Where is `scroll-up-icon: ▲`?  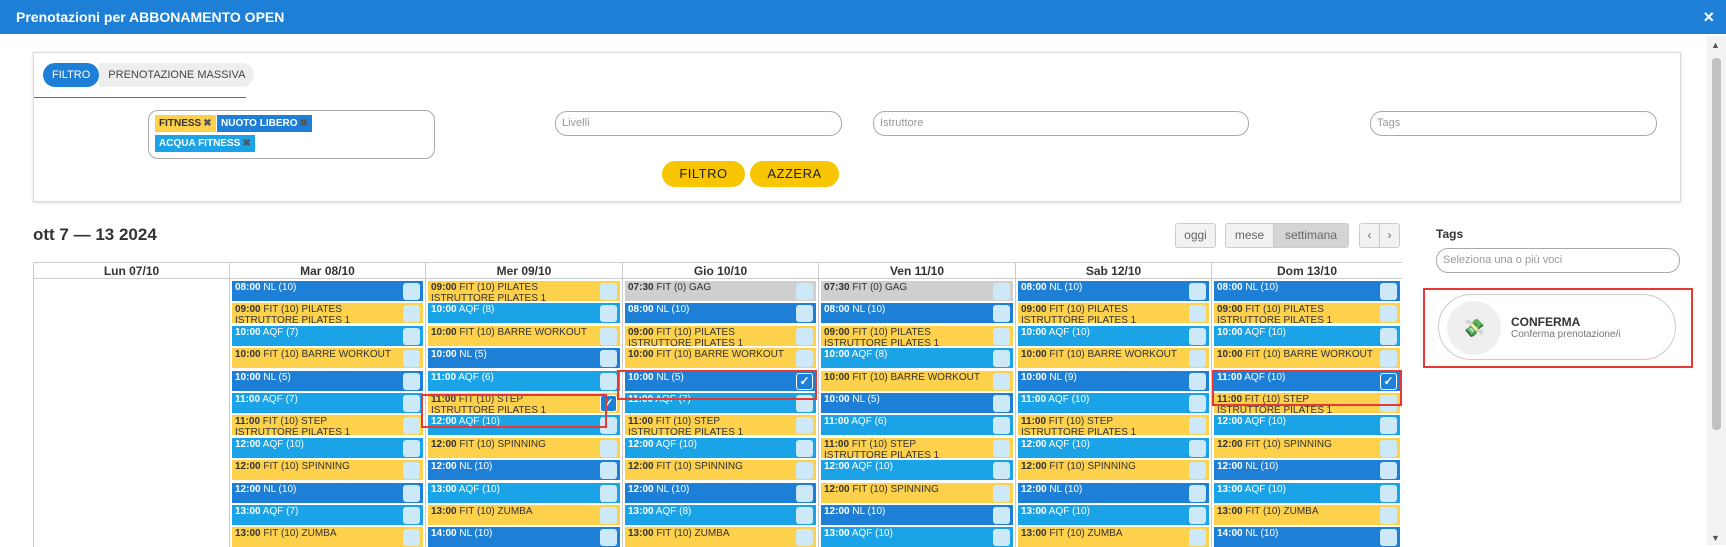
scroll-up-icon: ▲ is located at coordinates (1715, 45).